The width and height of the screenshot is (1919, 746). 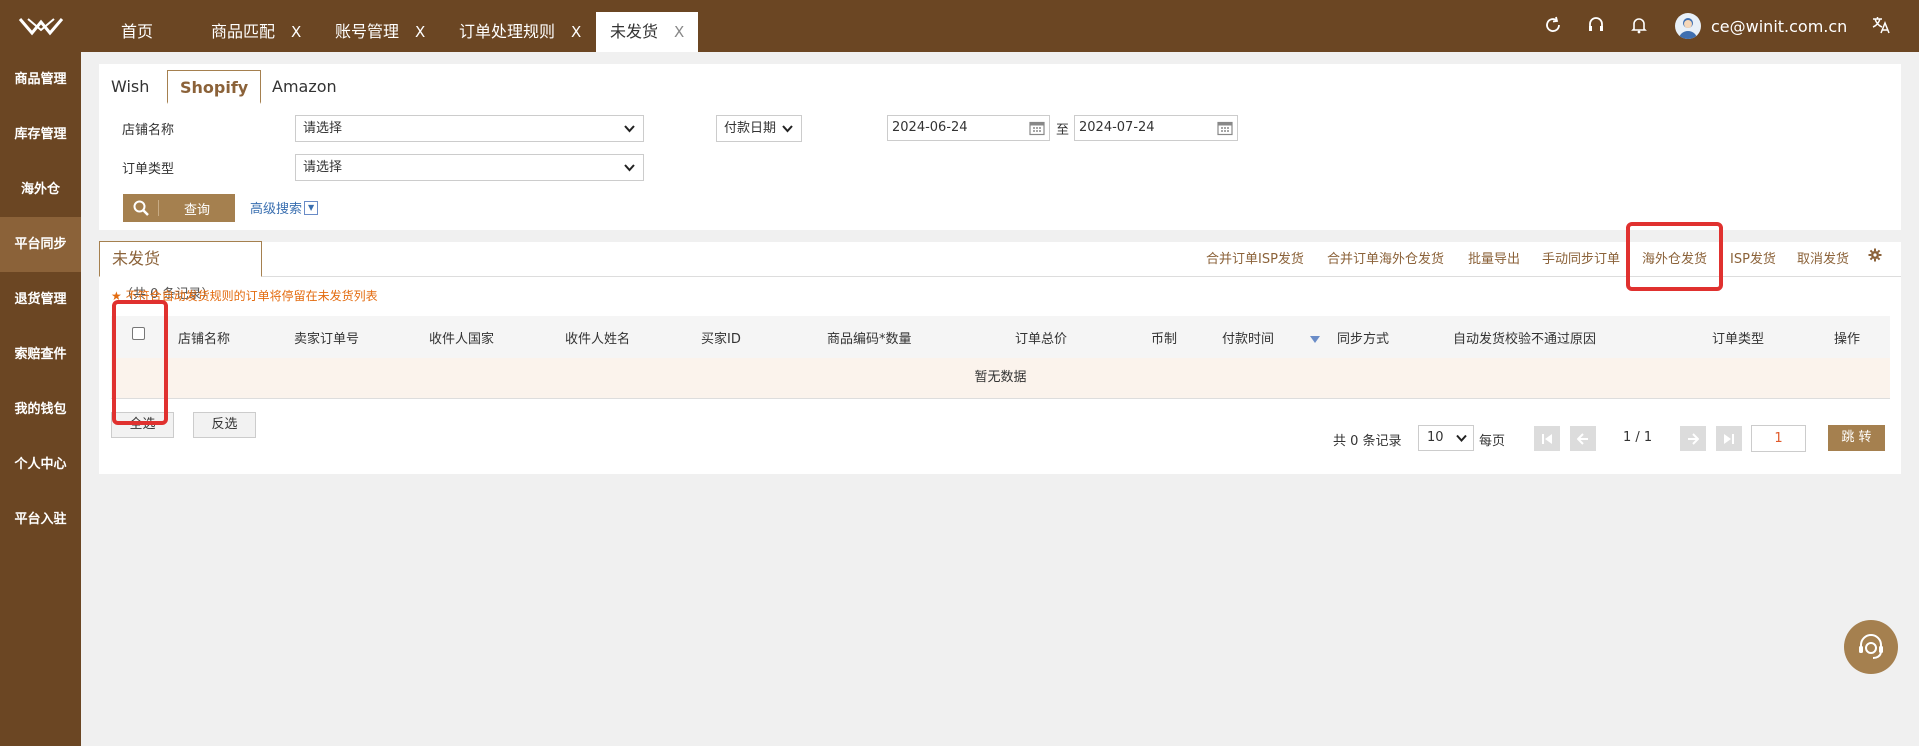 What do you see at coordinates (140, 362) in the screenshot?
I see `highlight-checkbox-column` at bounding box center [140, 362].